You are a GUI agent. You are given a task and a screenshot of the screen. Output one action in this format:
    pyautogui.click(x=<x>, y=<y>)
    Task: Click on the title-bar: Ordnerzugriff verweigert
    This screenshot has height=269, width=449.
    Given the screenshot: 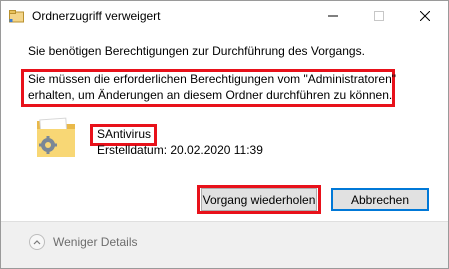 What is the action you would take?
    pyautogui.click(x=224, y=16)
    